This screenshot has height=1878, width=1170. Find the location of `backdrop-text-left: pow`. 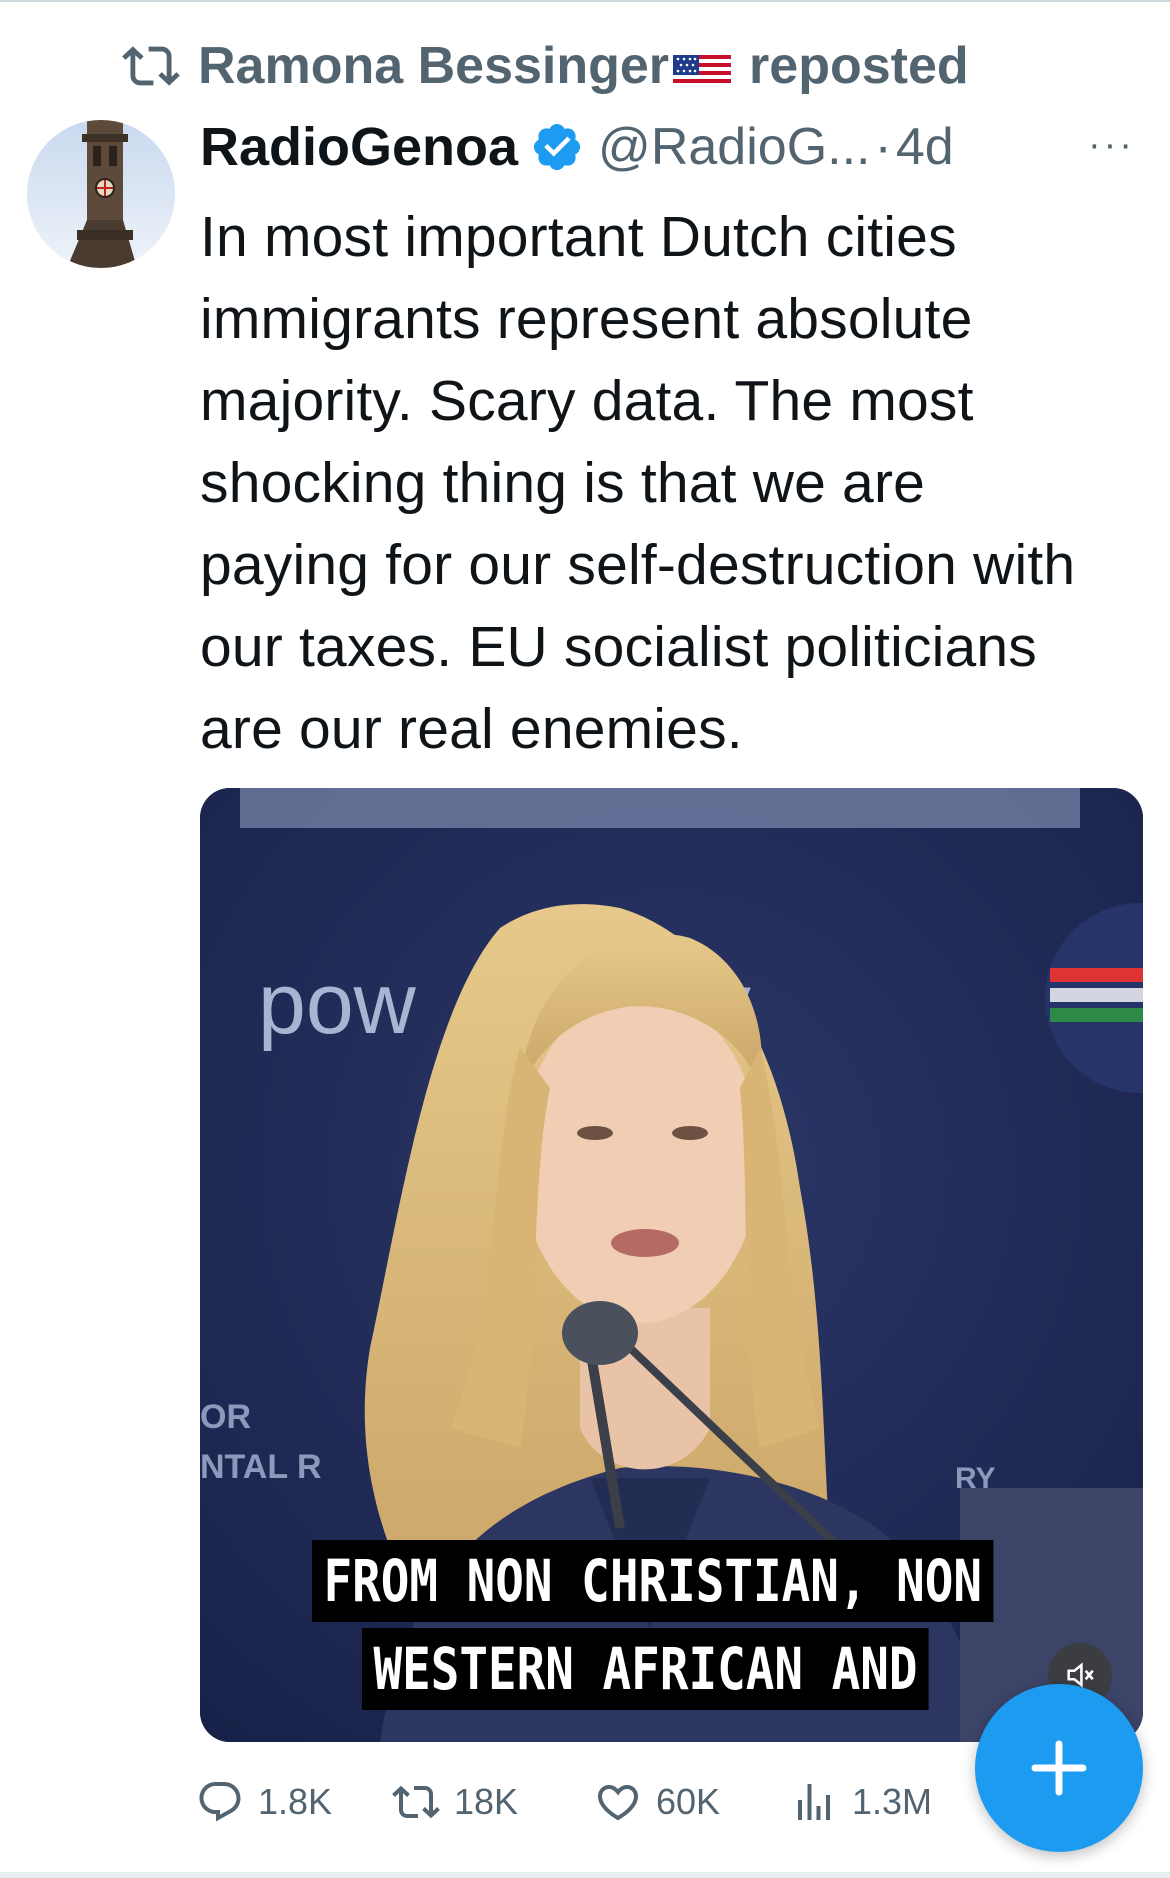

backdrop-text-left: pow is located at coordinates (337, 1004).